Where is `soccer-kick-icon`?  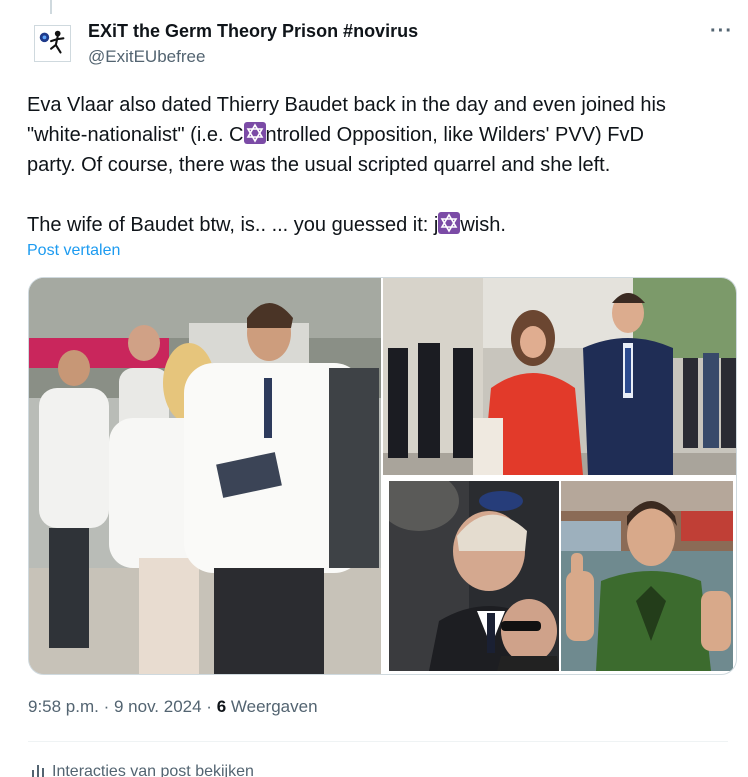
soccer-kick-icon is located at coordinates (52, 43).